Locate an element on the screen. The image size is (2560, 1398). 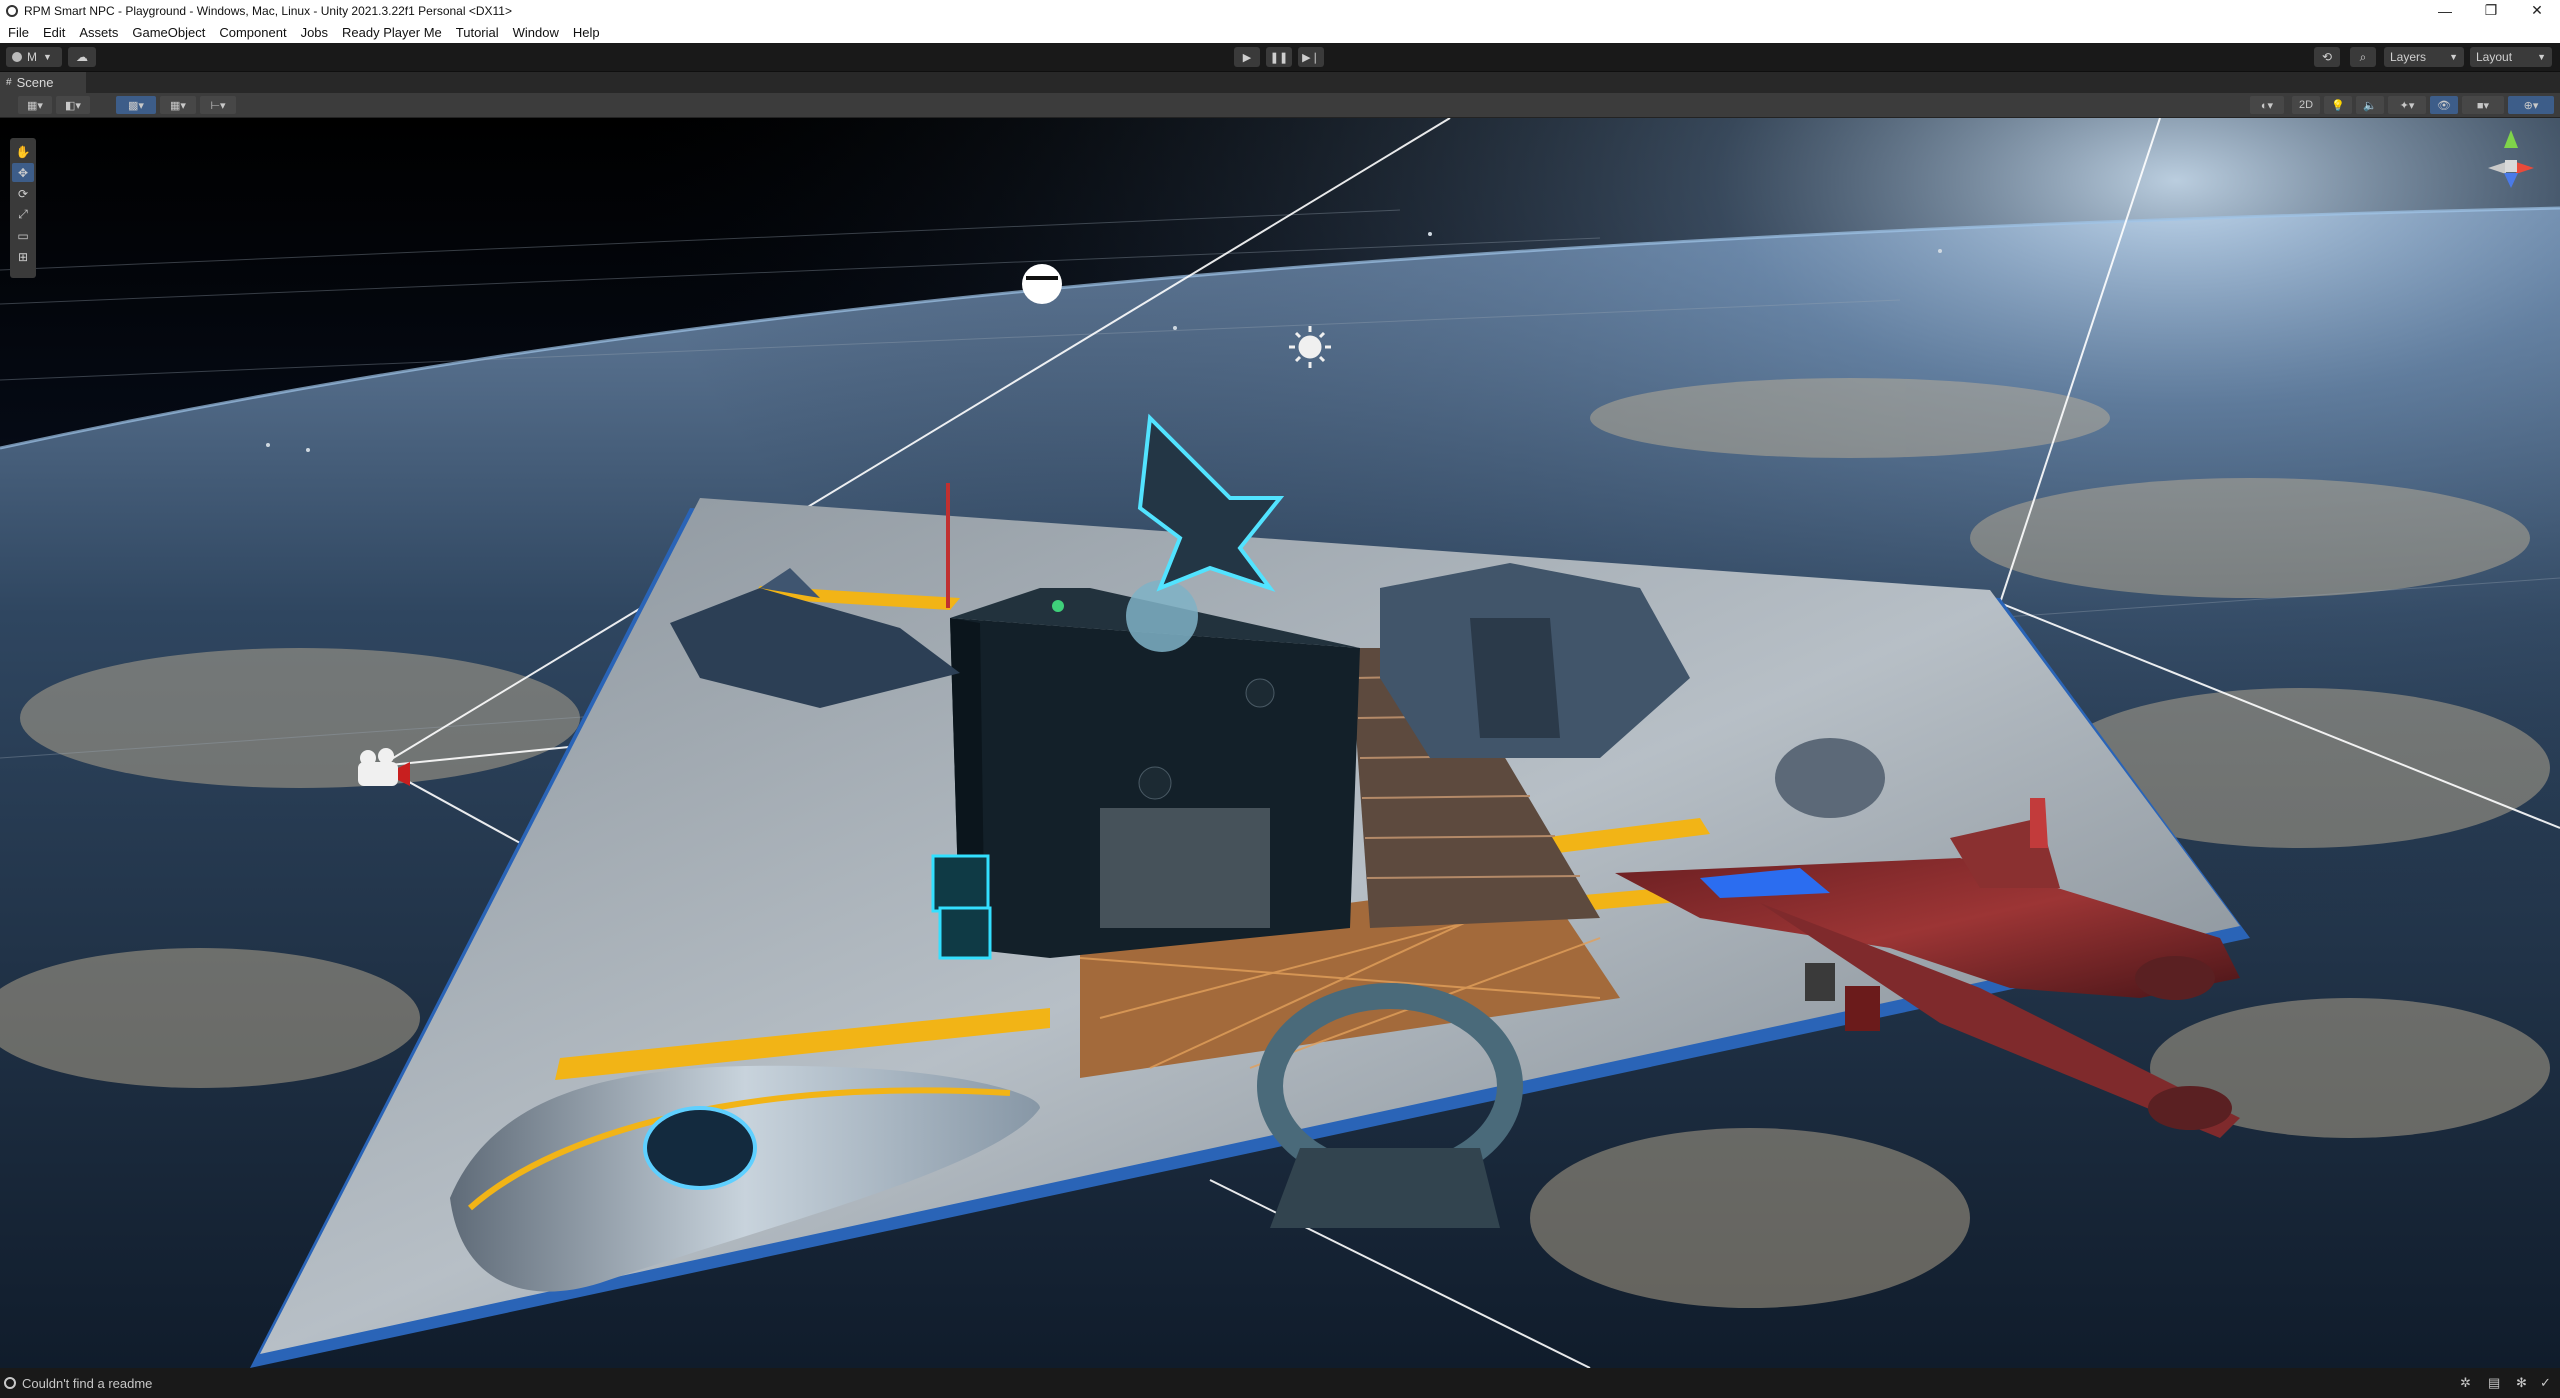
rotate-tool-icon: ⟳ is located at coordinates (23, 193).